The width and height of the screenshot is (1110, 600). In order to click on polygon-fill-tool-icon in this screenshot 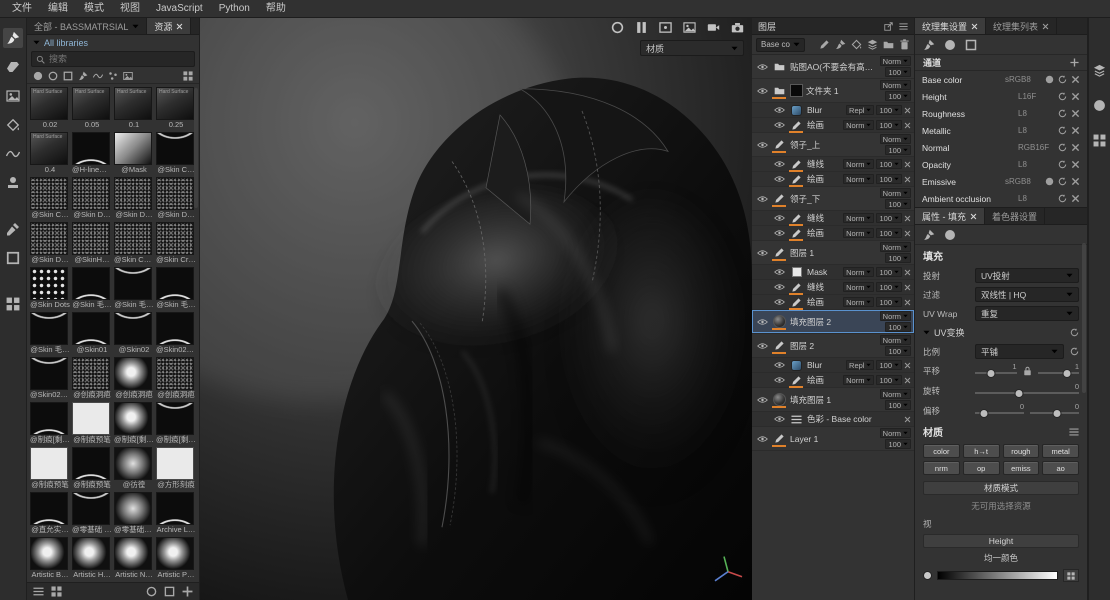, I will do `click(13, 125)`.